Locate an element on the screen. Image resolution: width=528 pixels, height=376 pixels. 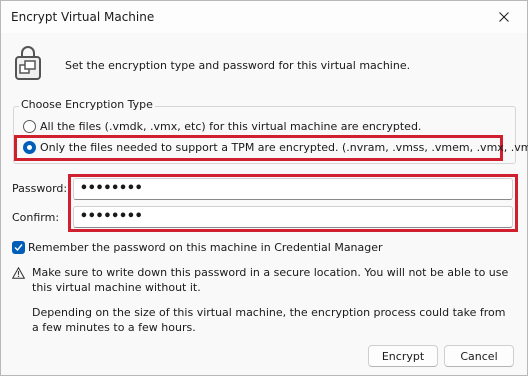
password-label: Password: is located at coordinates (40, 188).